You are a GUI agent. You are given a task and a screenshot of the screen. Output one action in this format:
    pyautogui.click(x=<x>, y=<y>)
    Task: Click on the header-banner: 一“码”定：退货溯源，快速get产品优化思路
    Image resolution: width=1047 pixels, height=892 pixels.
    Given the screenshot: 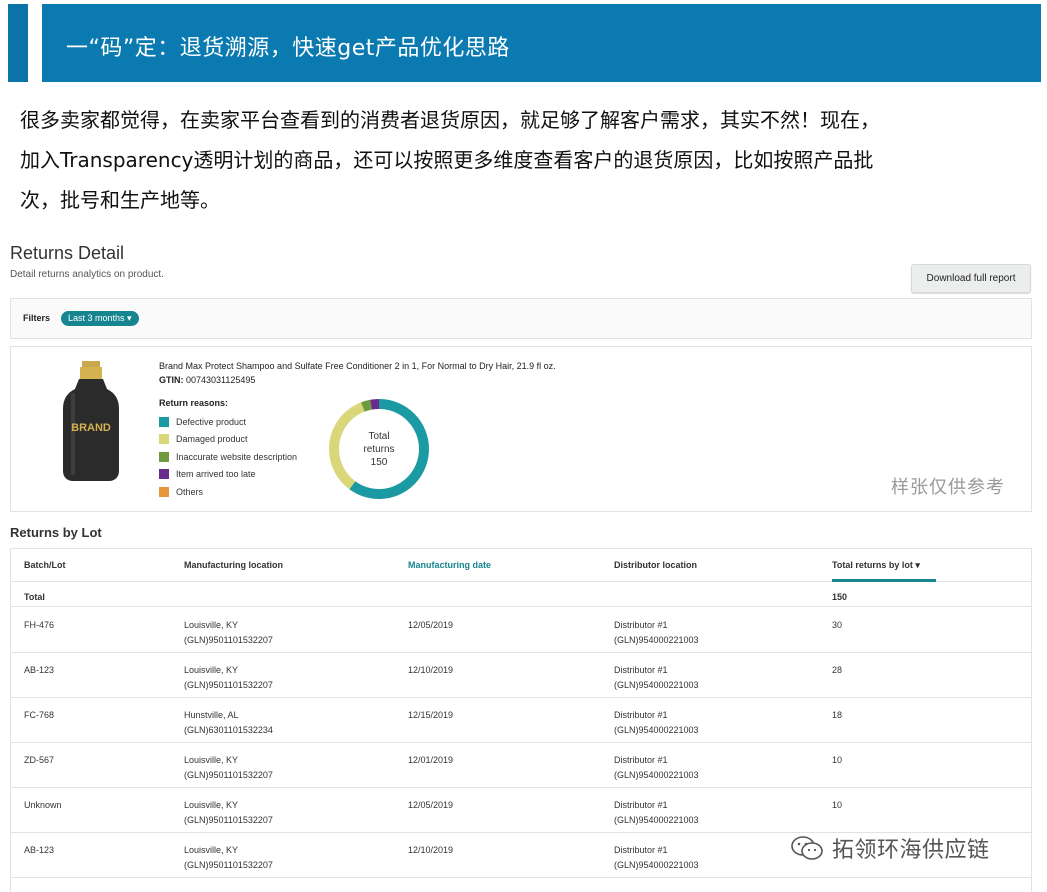 What is the action you would take?
    pyautogui.click(x=524, y=43)
    